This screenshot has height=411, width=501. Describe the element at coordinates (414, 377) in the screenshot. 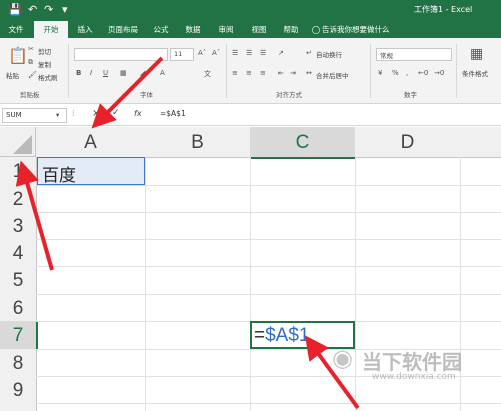

I see `watermark-url: www.downxia.com` at that location.